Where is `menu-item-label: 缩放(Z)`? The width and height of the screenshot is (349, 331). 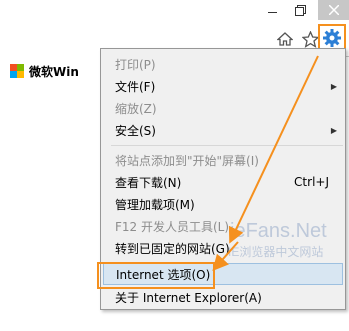 menu-item-label: 缩放(Z) is located at coordinates (136, 108).